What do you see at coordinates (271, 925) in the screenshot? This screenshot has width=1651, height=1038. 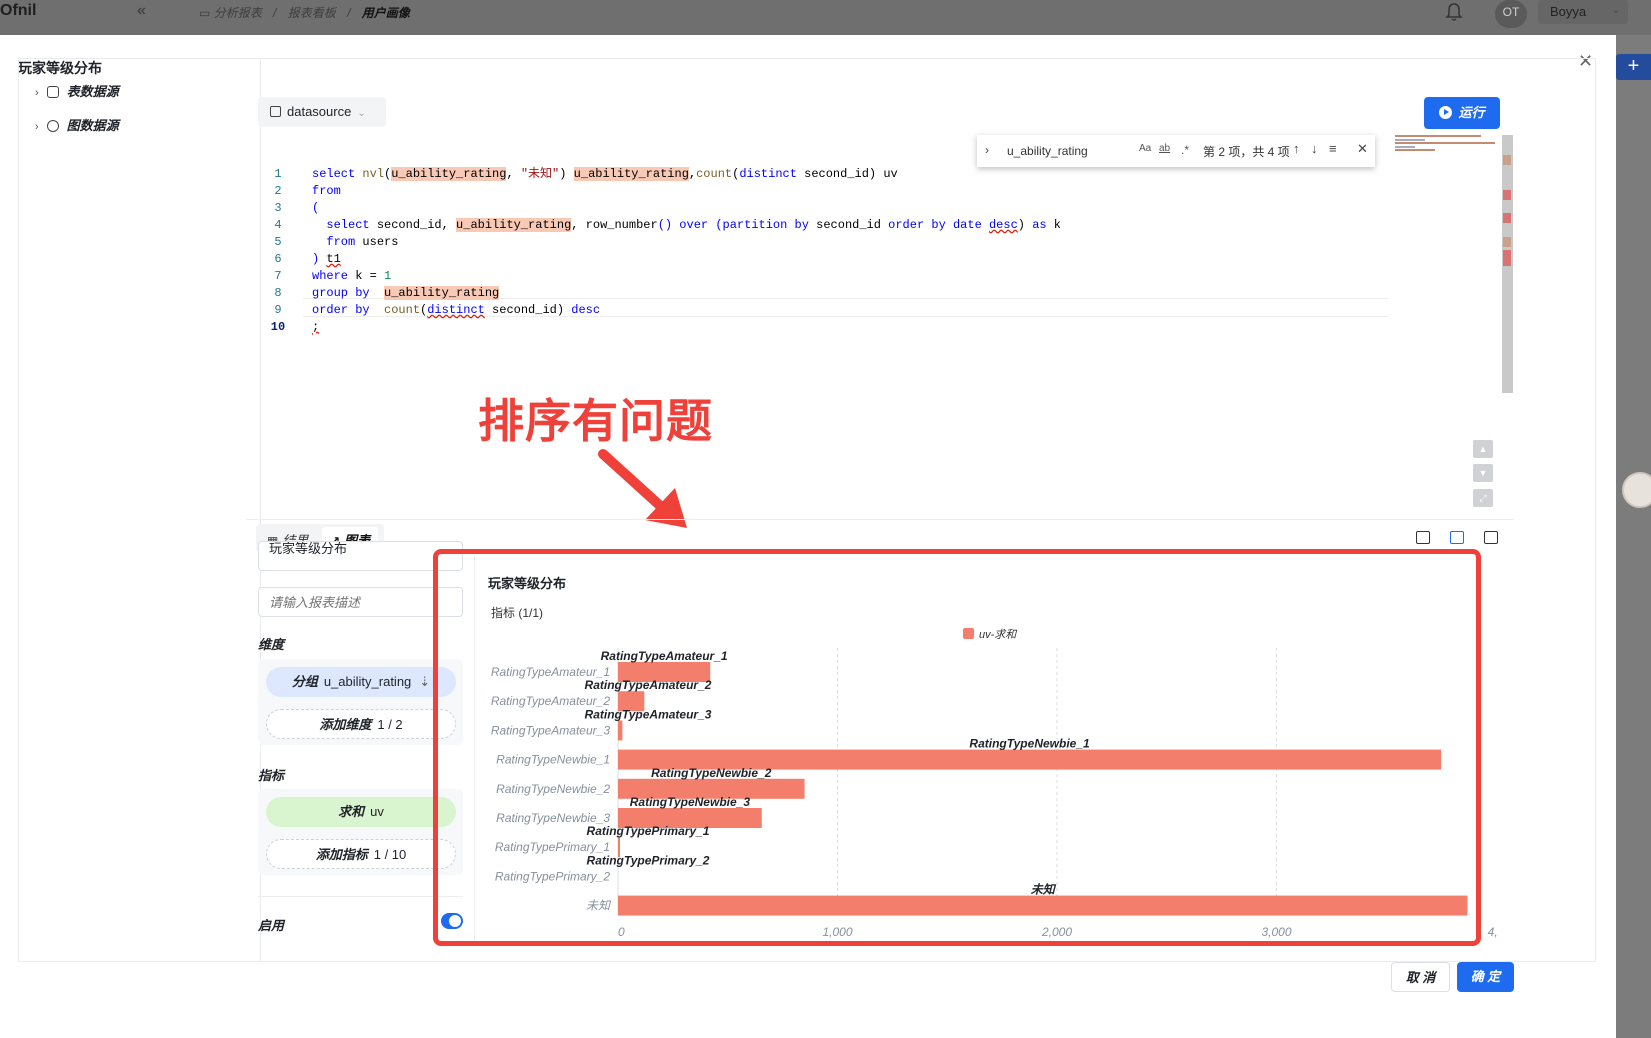 I see `enable-label: 启用` at bounding box center [271, 925].